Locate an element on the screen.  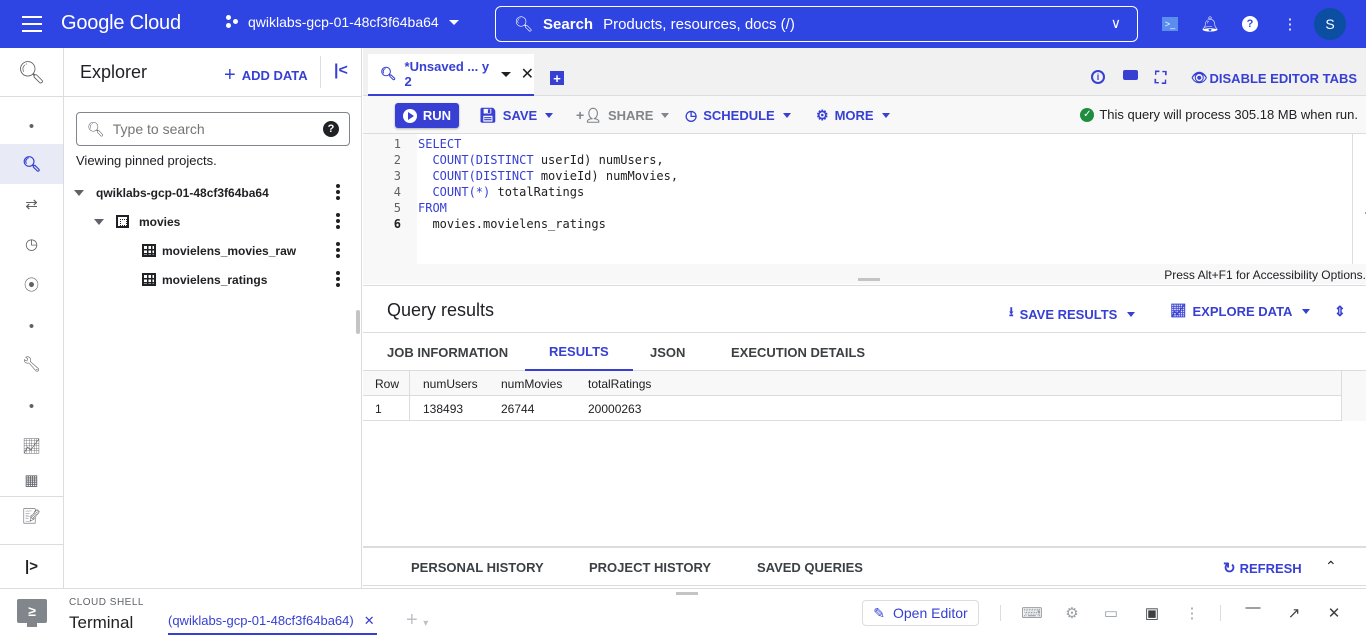
expand-collapse-icon: ⇕ is located at coordinates (1340, 311).